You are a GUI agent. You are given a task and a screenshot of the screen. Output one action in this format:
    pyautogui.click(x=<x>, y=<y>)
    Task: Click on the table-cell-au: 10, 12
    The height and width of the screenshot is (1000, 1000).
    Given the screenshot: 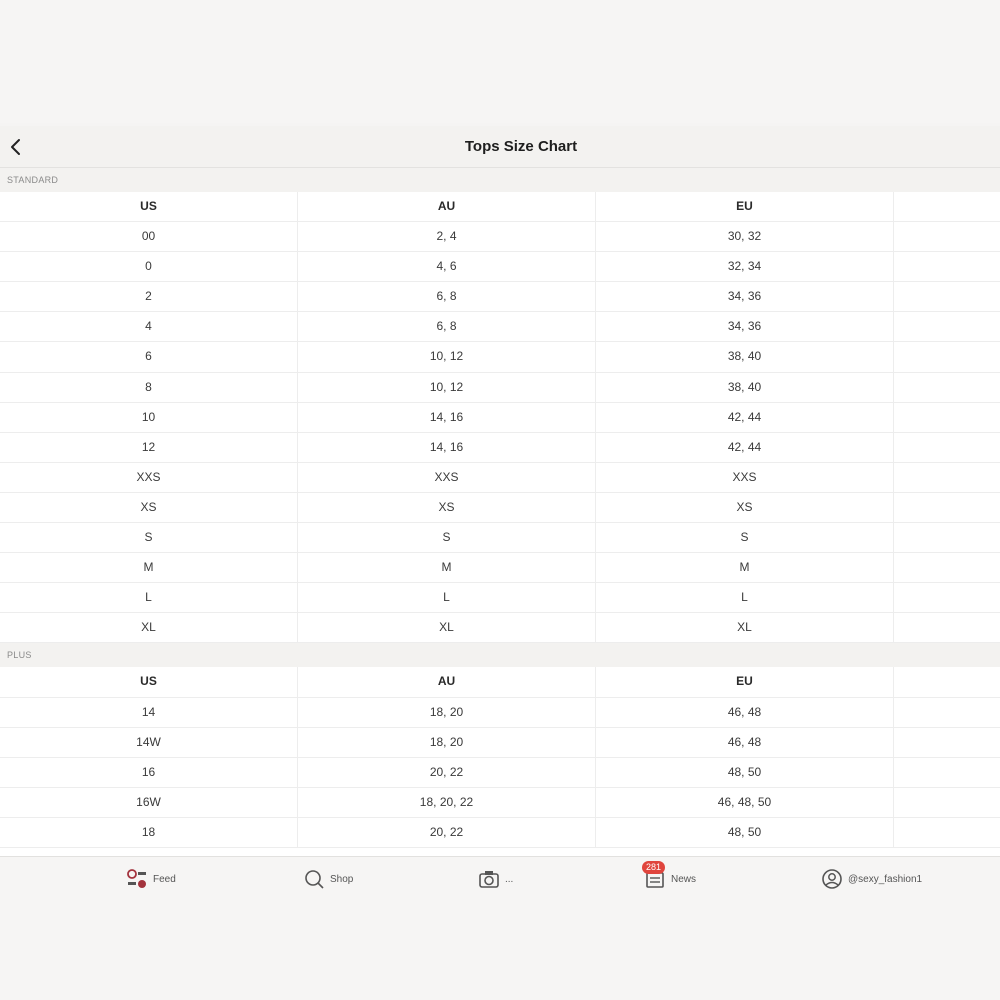 What is the action you would take?
    pyautogui.click(x=447, y=387)
    